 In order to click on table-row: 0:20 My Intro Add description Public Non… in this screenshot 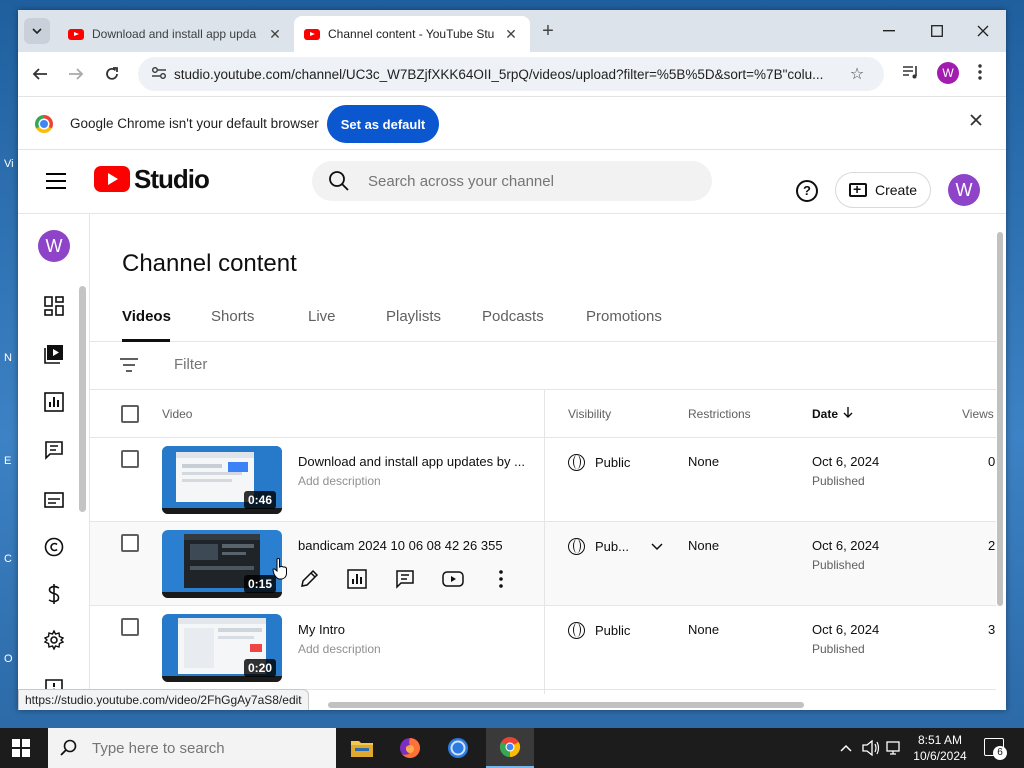, I will do `click(543, 648)`.